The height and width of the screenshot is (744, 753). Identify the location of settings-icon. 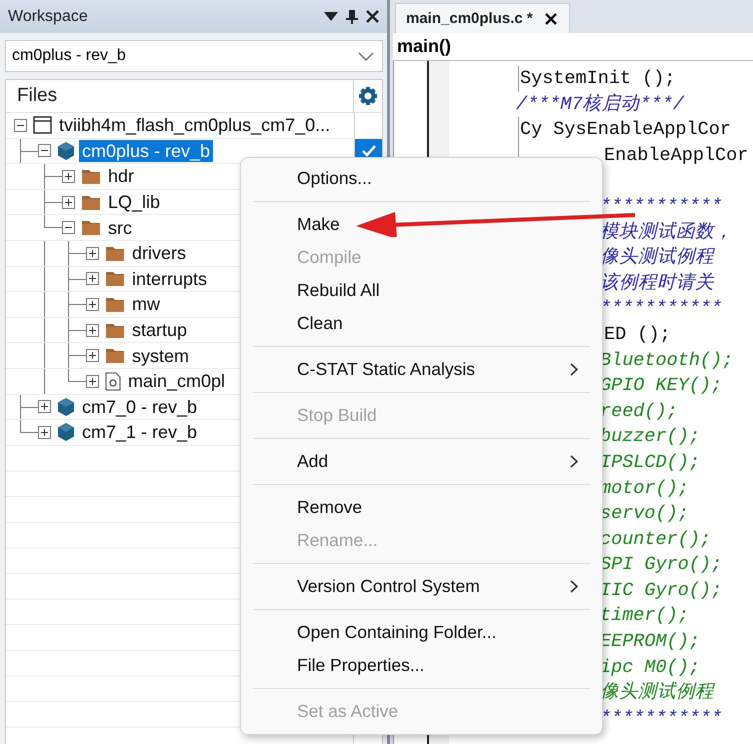
(368, 96).